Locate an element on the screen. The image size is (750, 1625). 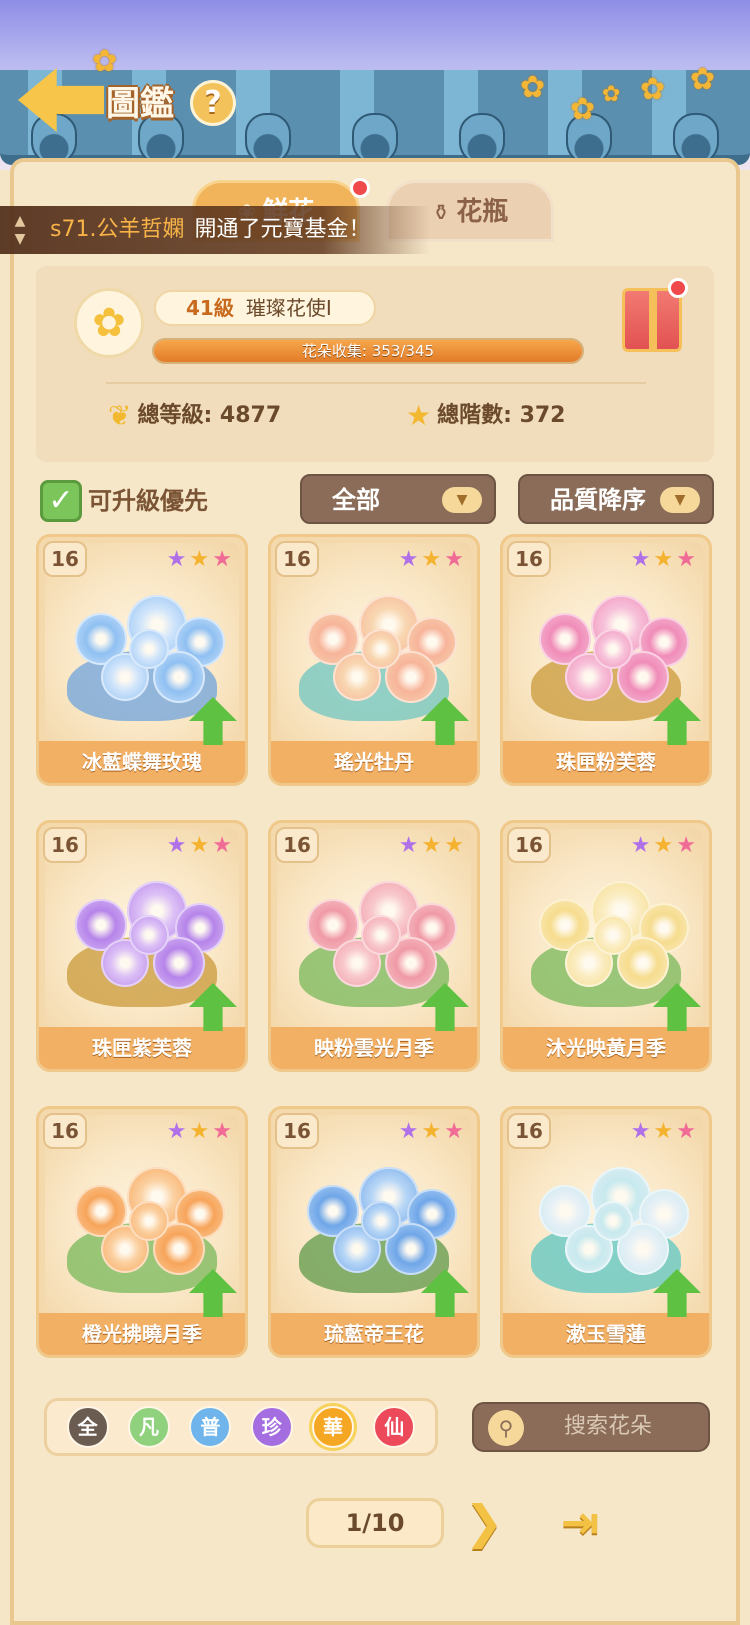
flower-card: 16 ★★★ 映粉雲光月季 is located at coordinates (374, 946).